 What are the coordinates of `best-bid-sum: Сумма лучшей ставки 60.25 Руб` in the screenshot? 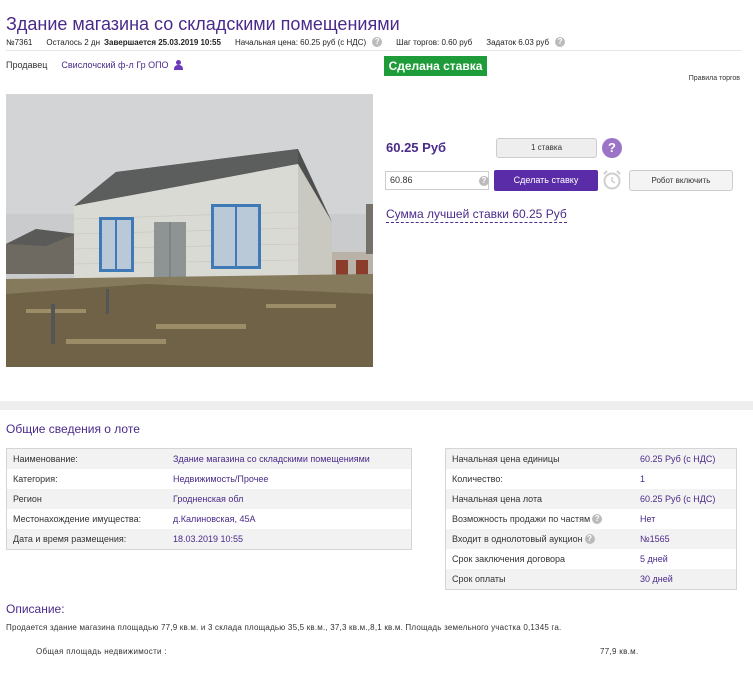 It's located at (476, 215).